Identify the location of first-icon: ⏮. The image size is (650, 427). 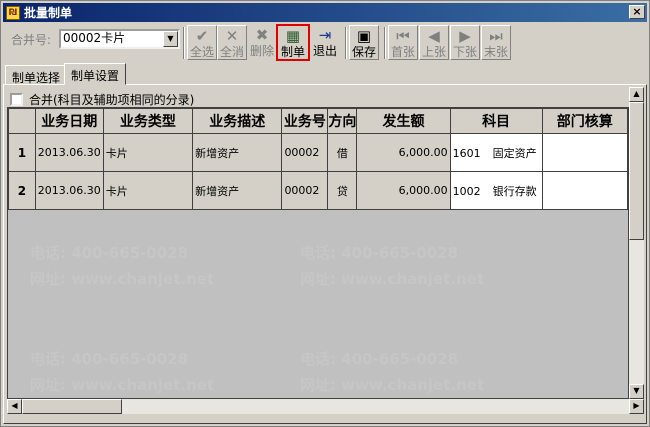
(403, 36).